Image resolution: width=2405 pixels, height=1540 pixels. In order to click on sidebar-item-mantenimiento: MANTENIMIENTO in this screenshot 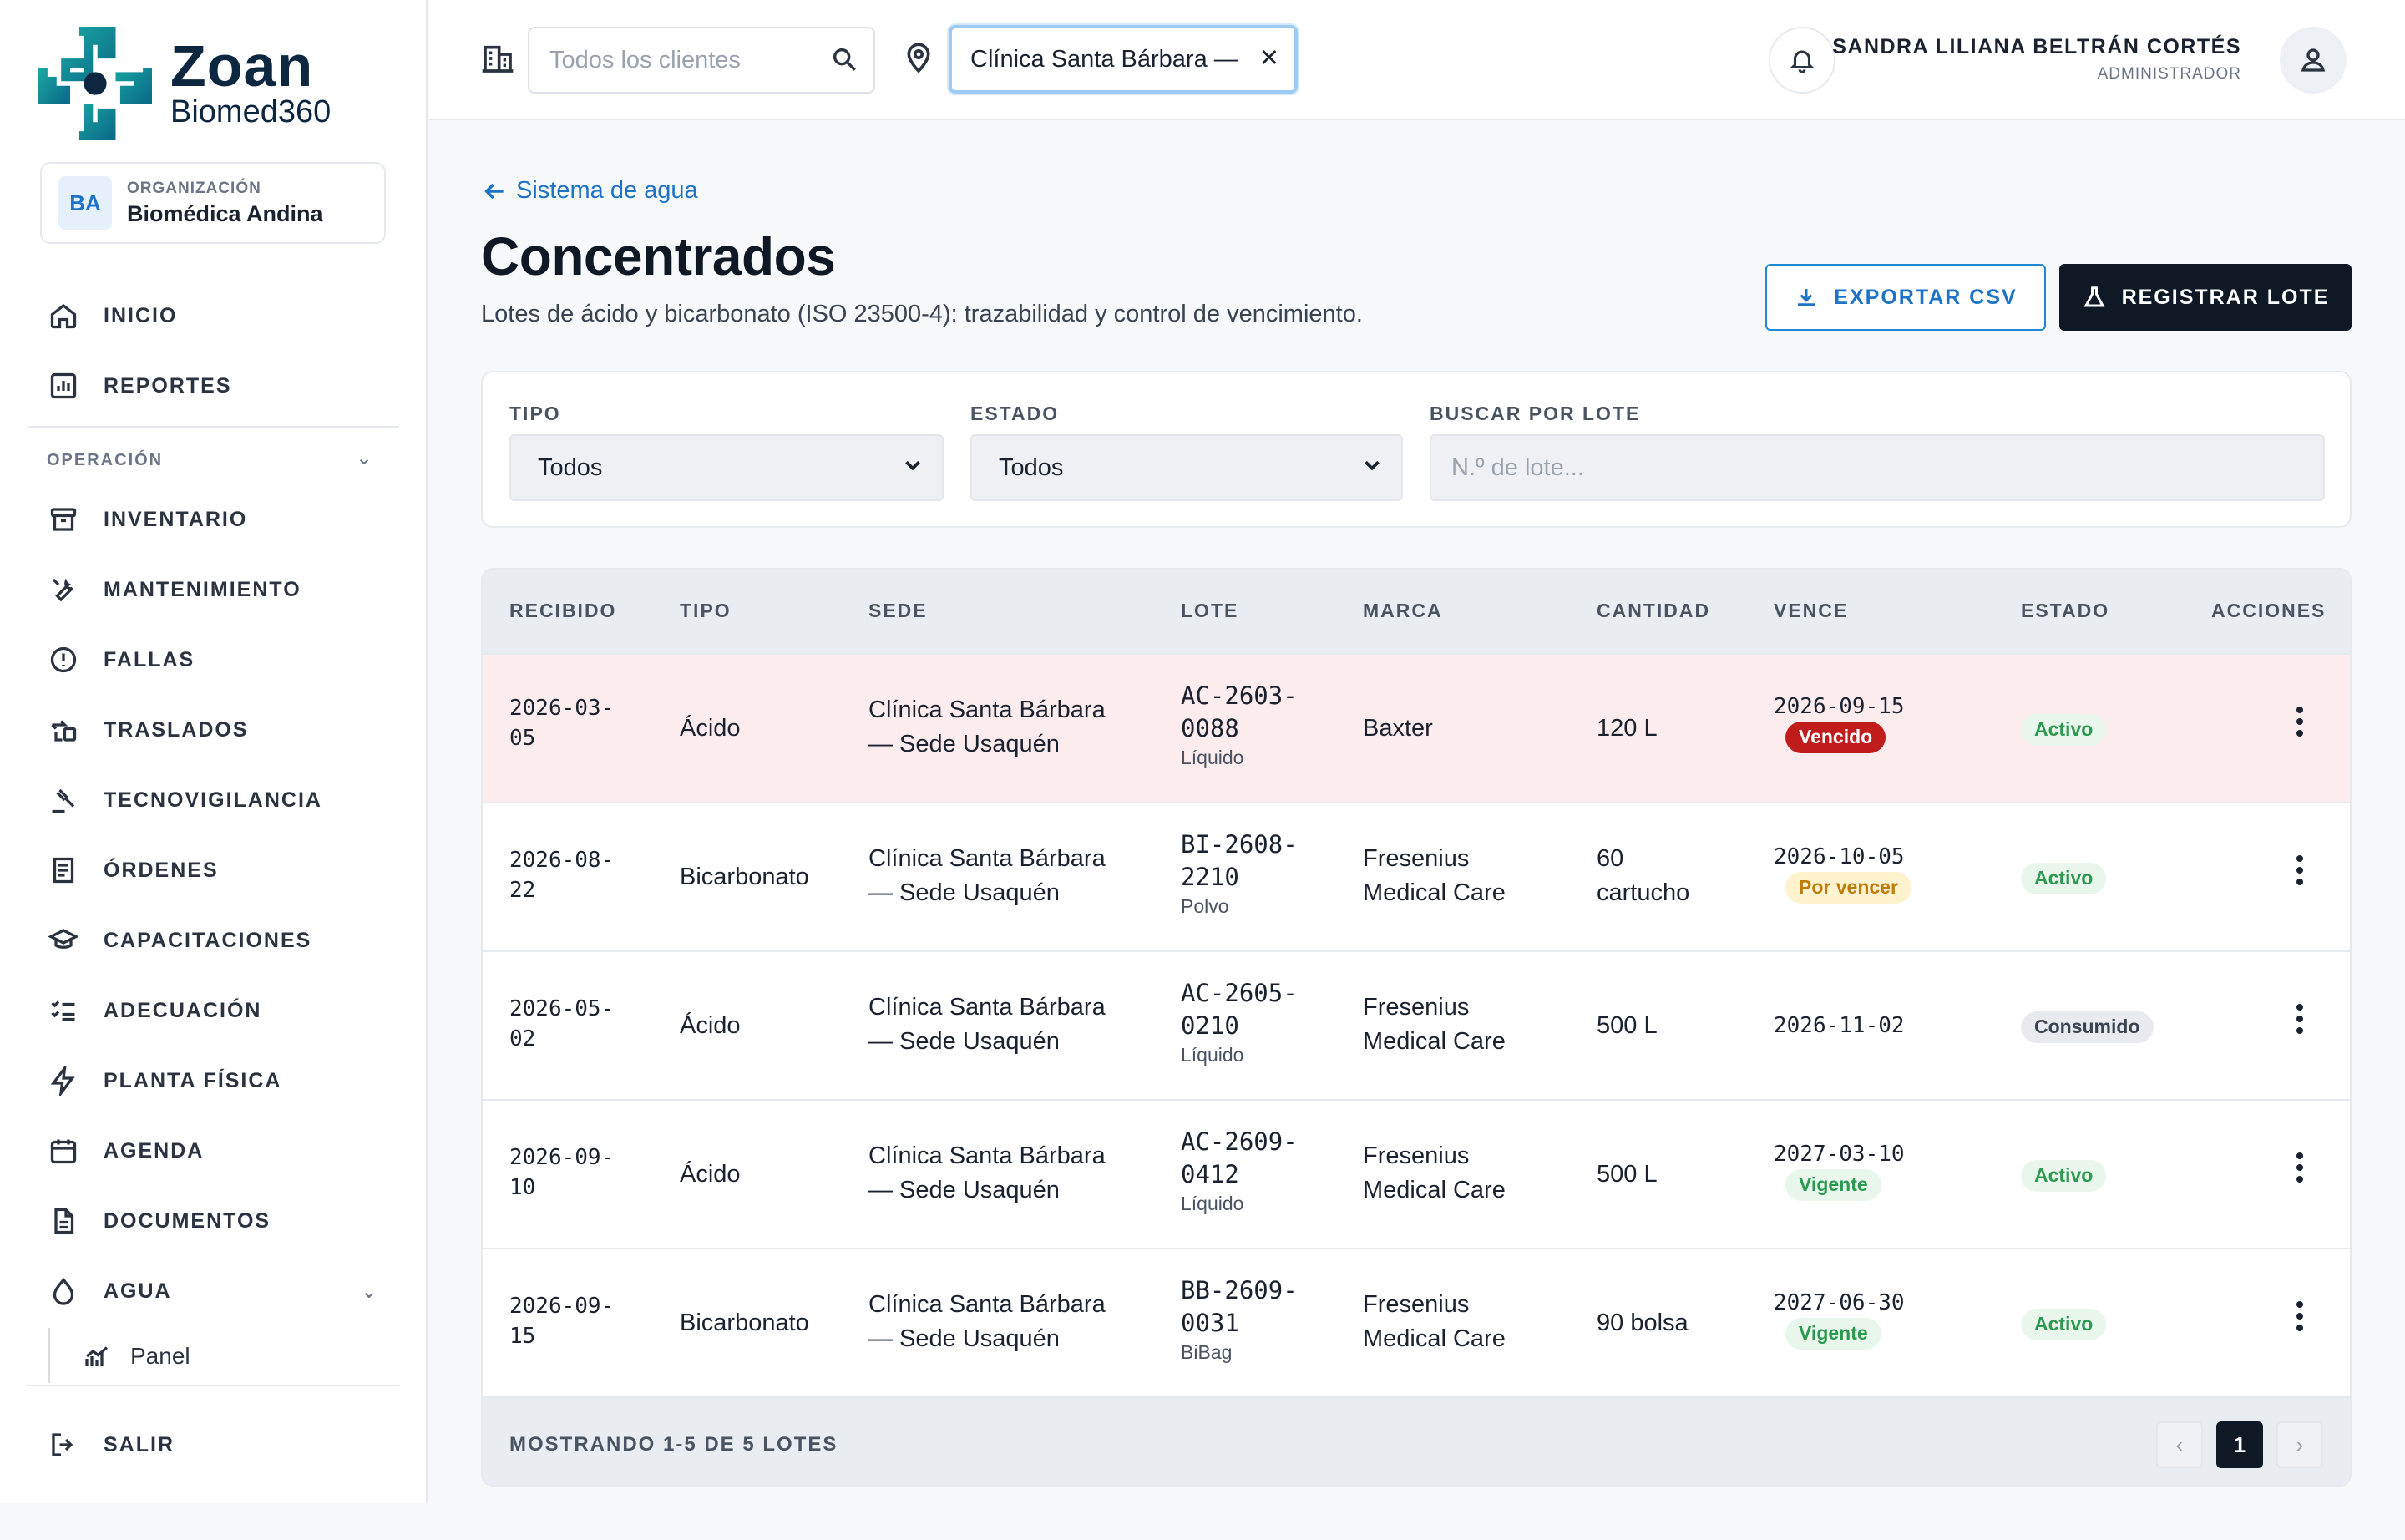, I will do `click(222, 590)`.